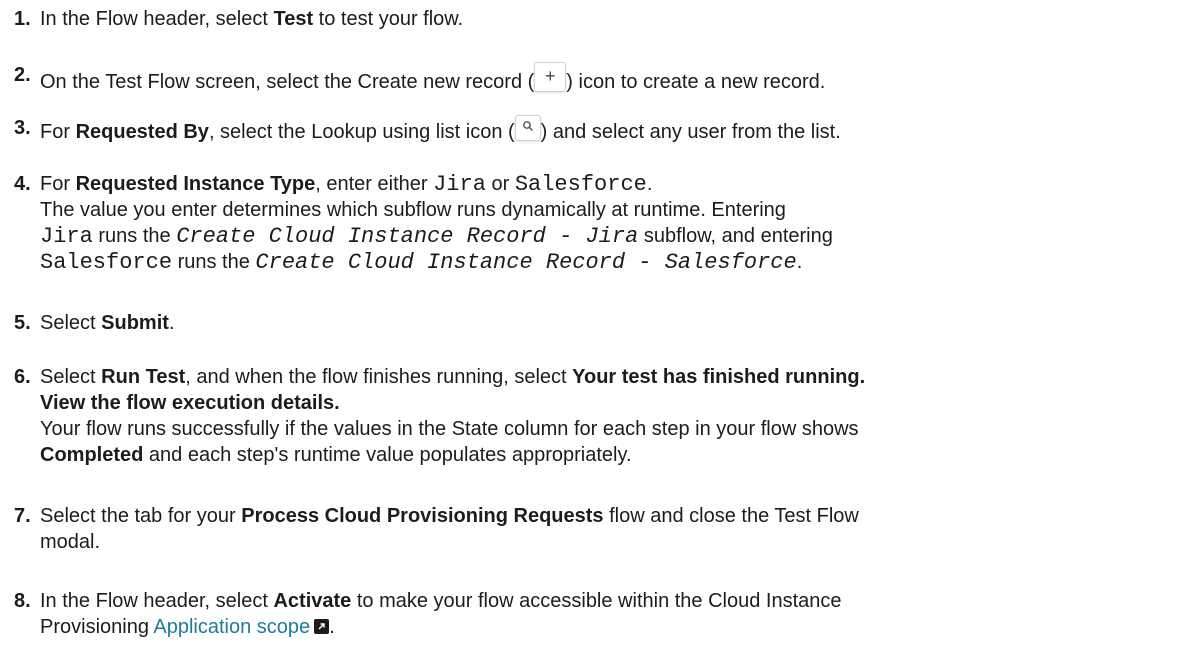  Describe the element at coordinates (527, 128) in the screenshot. I see `search-icon` at that location.